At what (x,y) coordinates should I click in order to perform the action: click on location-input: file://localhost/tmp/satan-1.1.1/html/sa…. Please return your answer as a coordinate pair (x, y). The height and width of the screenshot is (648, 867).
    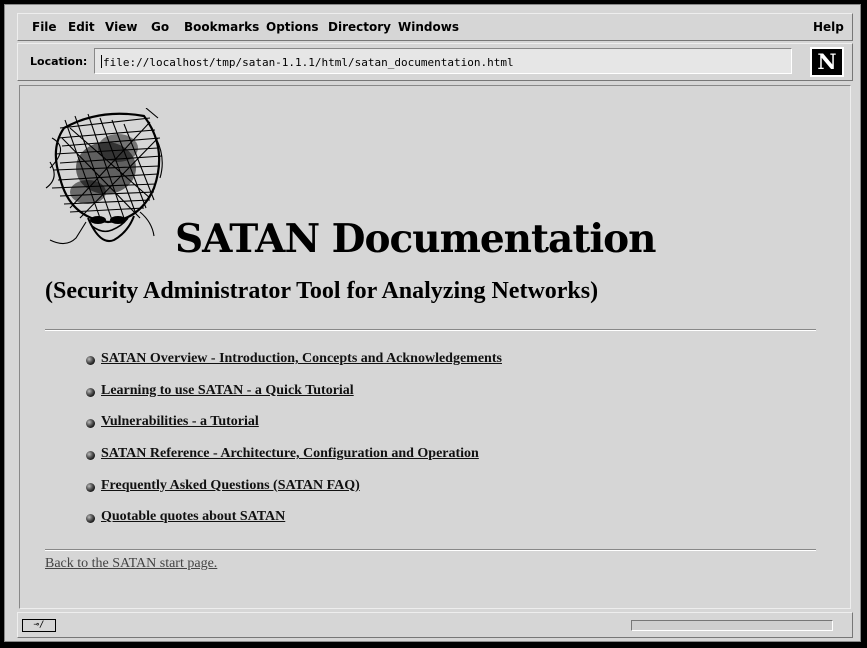
    Looking at the image, I should click on (443, 61).